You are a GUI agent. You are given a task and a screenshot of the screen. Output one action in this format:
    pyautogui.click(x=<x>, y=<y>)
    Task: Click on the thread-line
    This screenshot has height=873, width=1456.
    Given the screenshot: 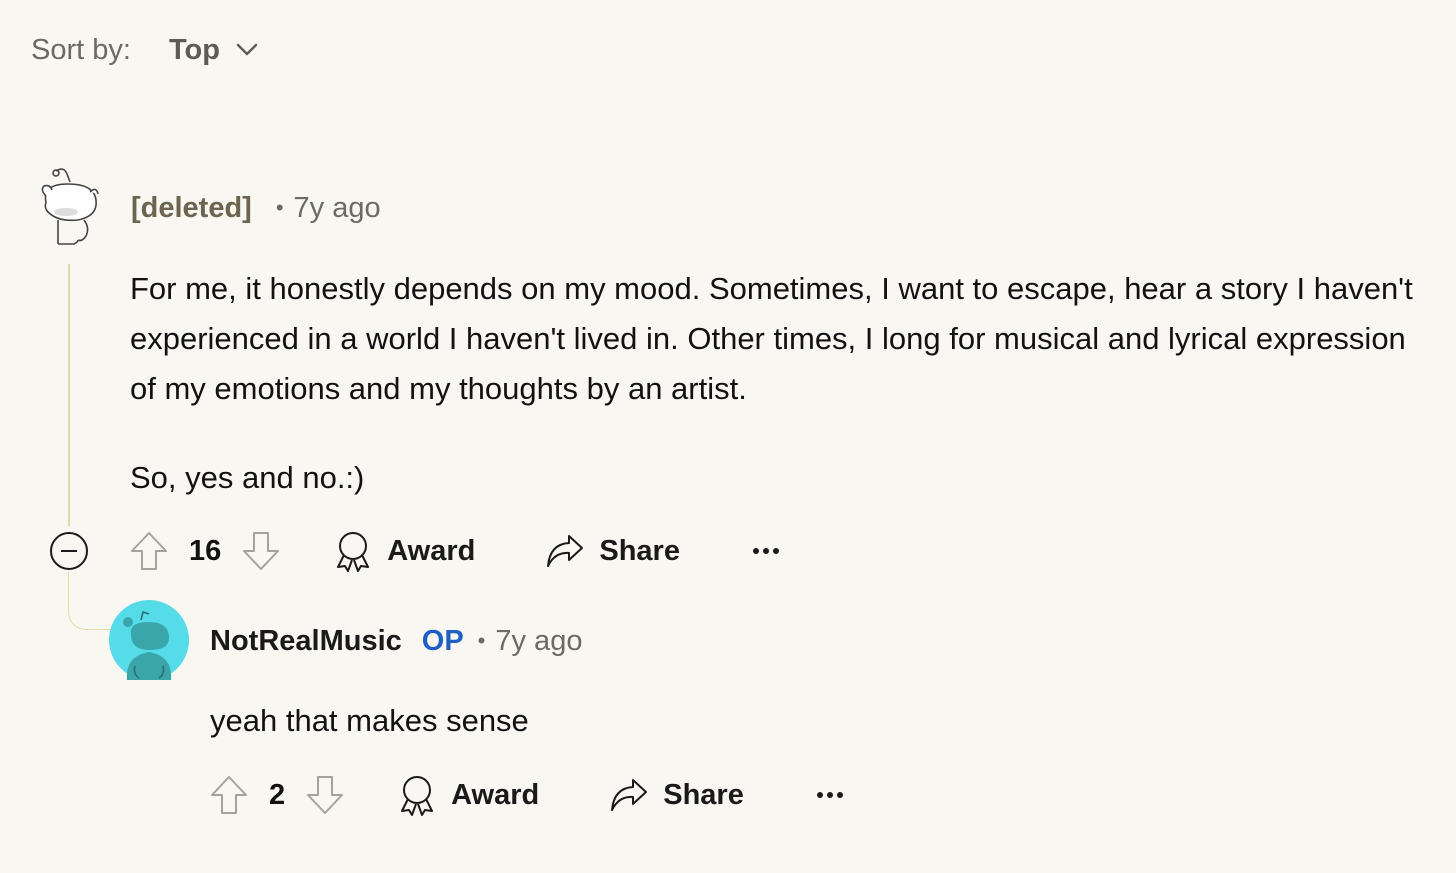 What is the action you would take?
    pyautogui.click(x=69, y=395)
    